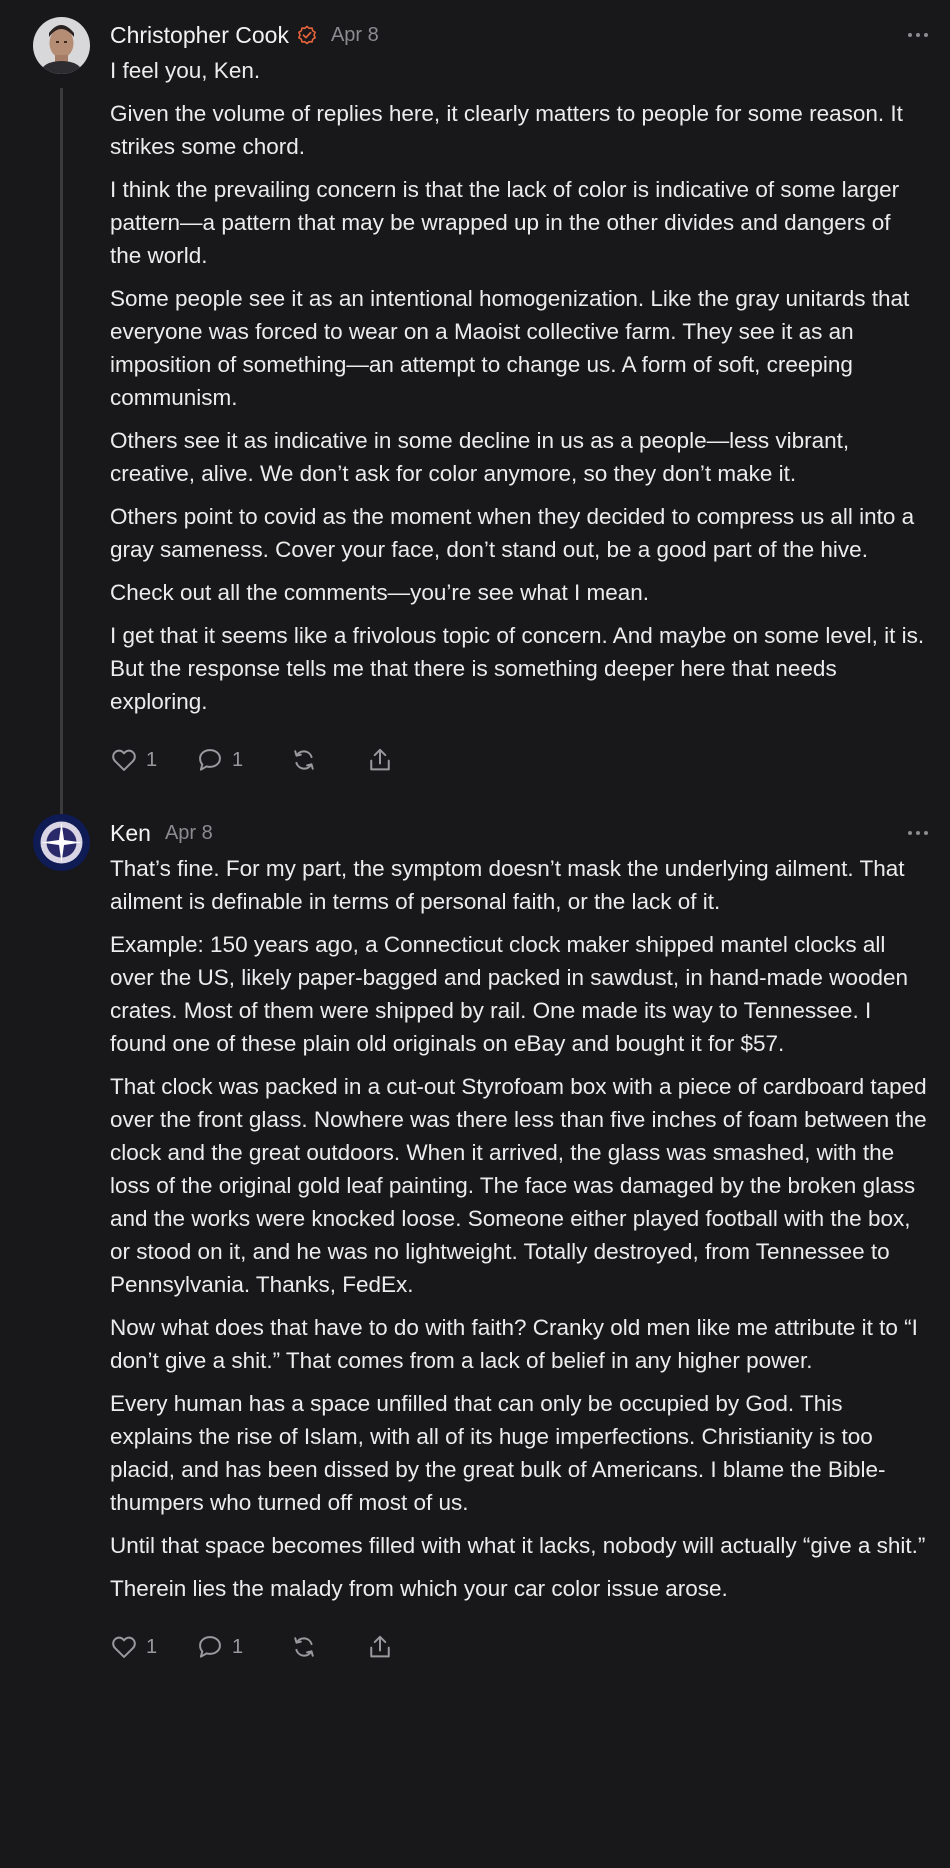 This screenshot has height=1868, width=950. What do you see at coordinates (519, 35) in the screenshot?
I see `comment-header: Christopher Cook Apr 8` at bounding box center [519, 35].